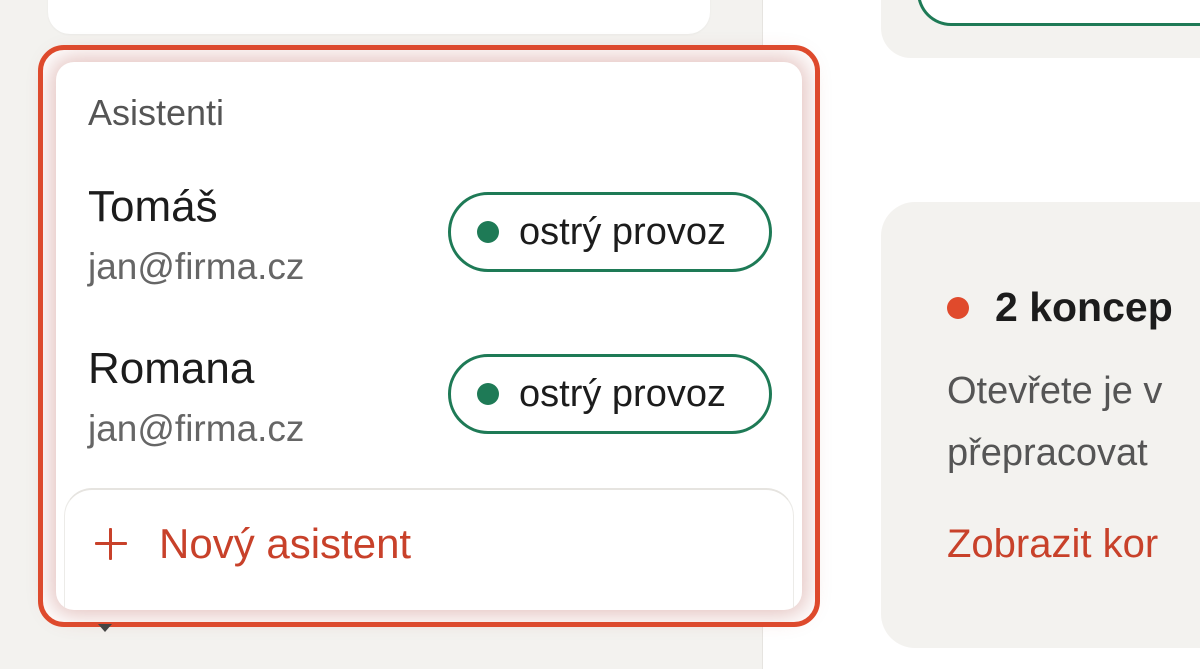  I want to click on new-assistant-button: Nový asistent, so click(429, 549).